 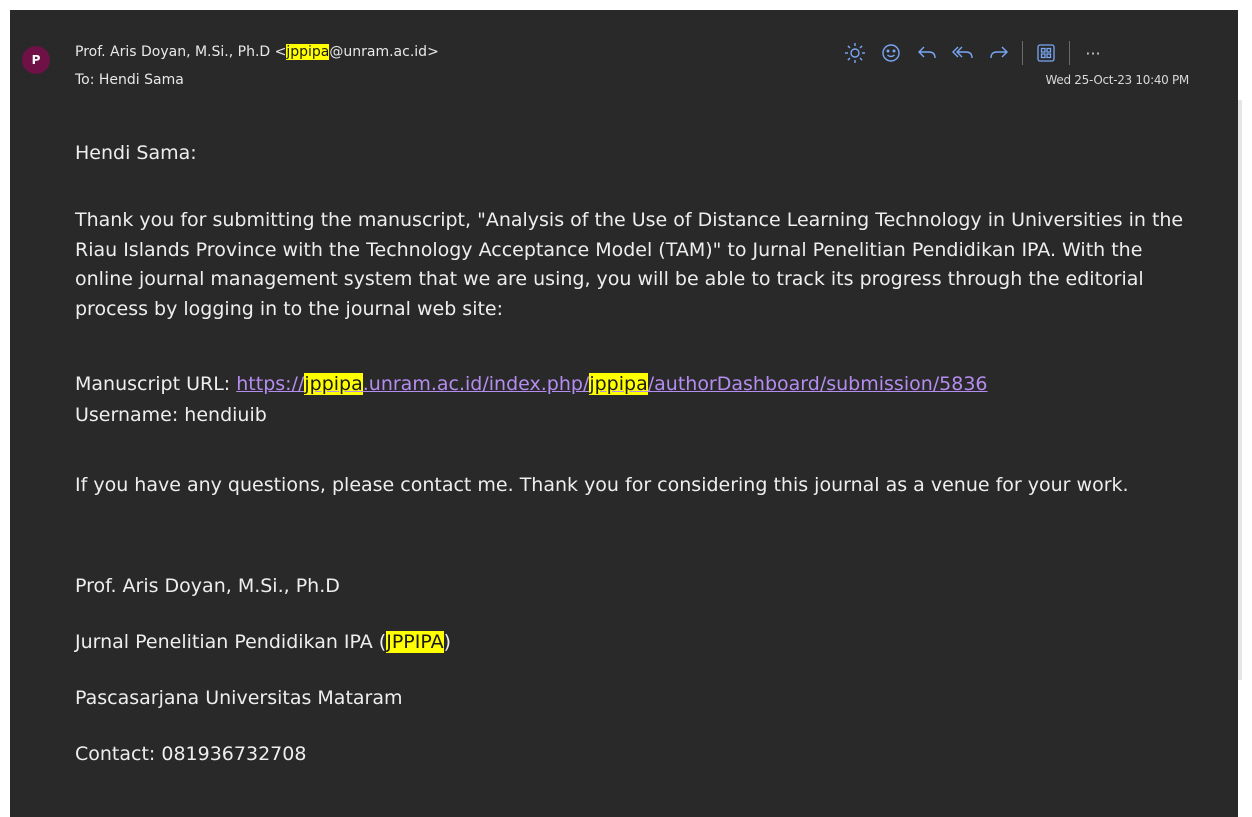 I want to click on greeting: Hendi Sama:, so click(x=136, y=153).